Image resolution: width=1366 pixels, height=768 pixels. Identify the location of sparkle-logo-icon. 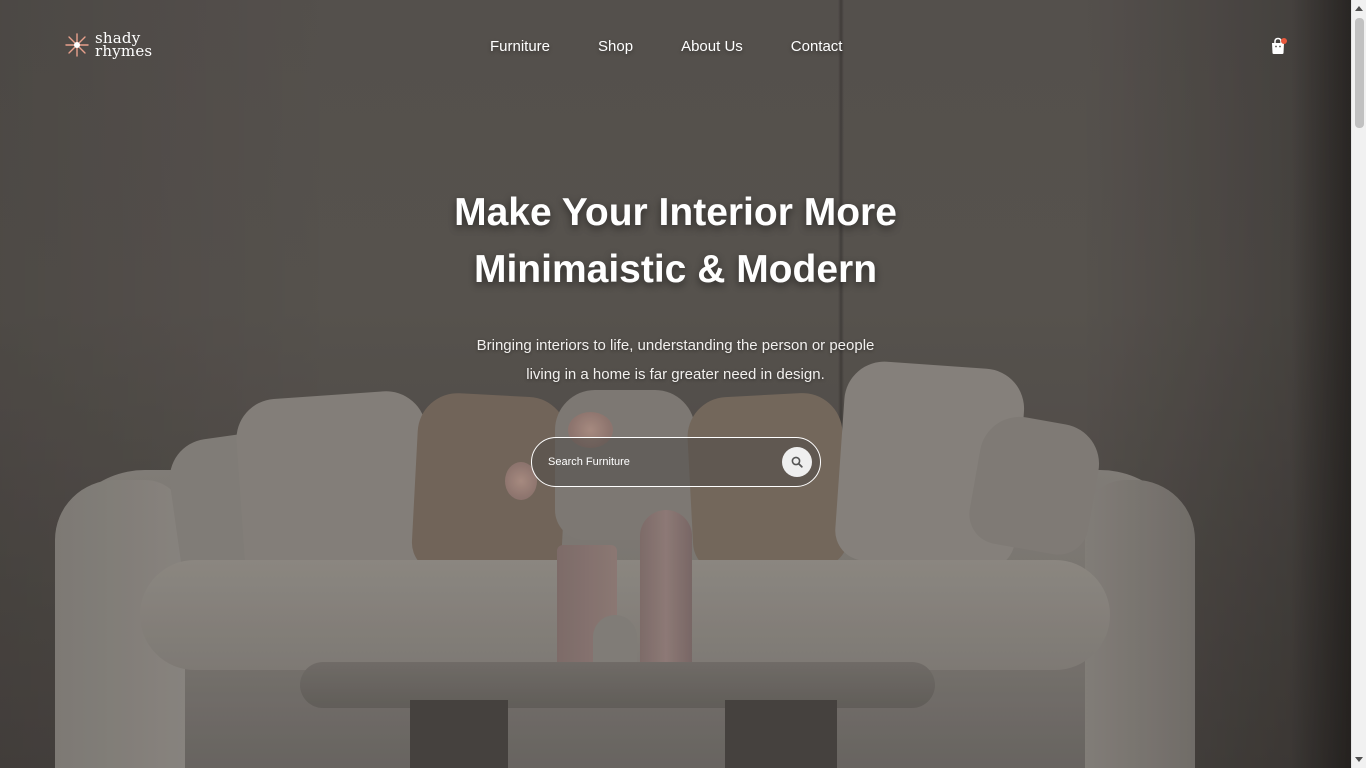
(77, 45).